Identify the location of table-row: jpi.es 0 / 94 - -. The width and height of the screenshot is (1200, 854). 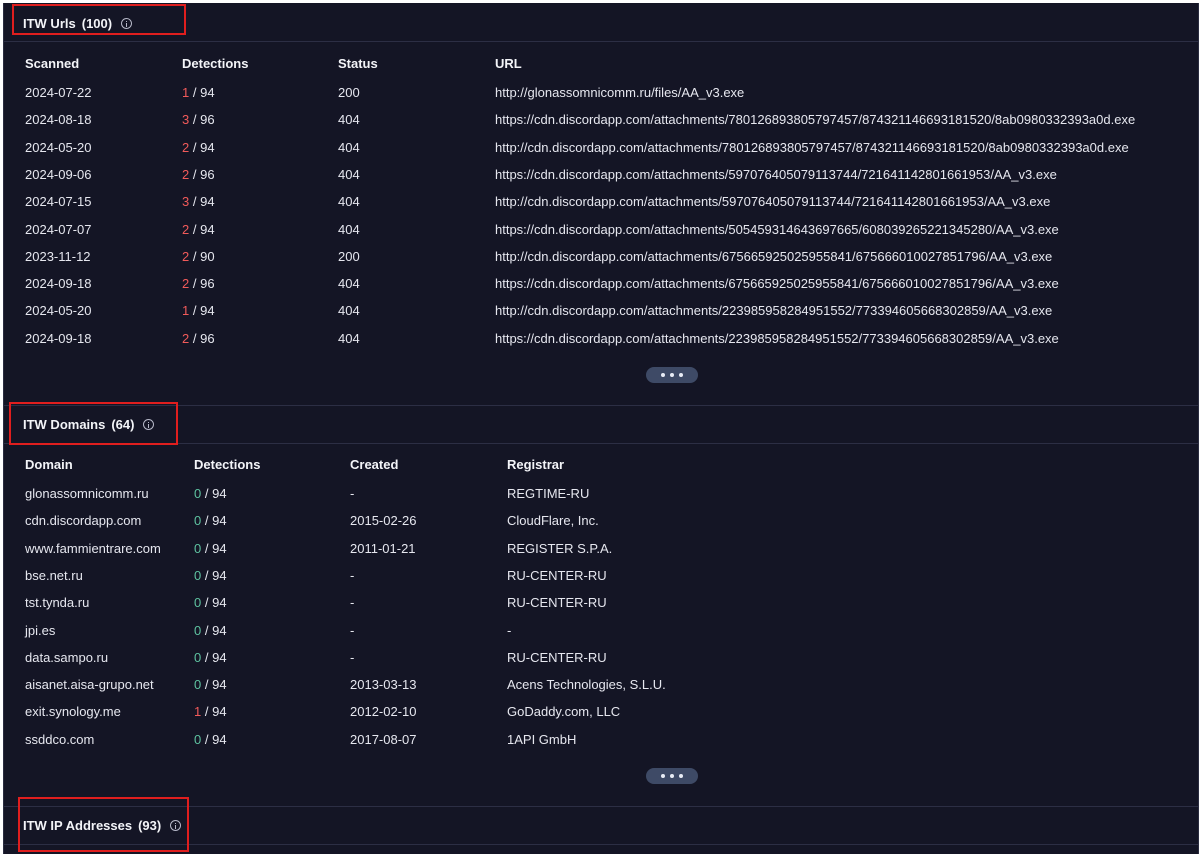
(601, 635).